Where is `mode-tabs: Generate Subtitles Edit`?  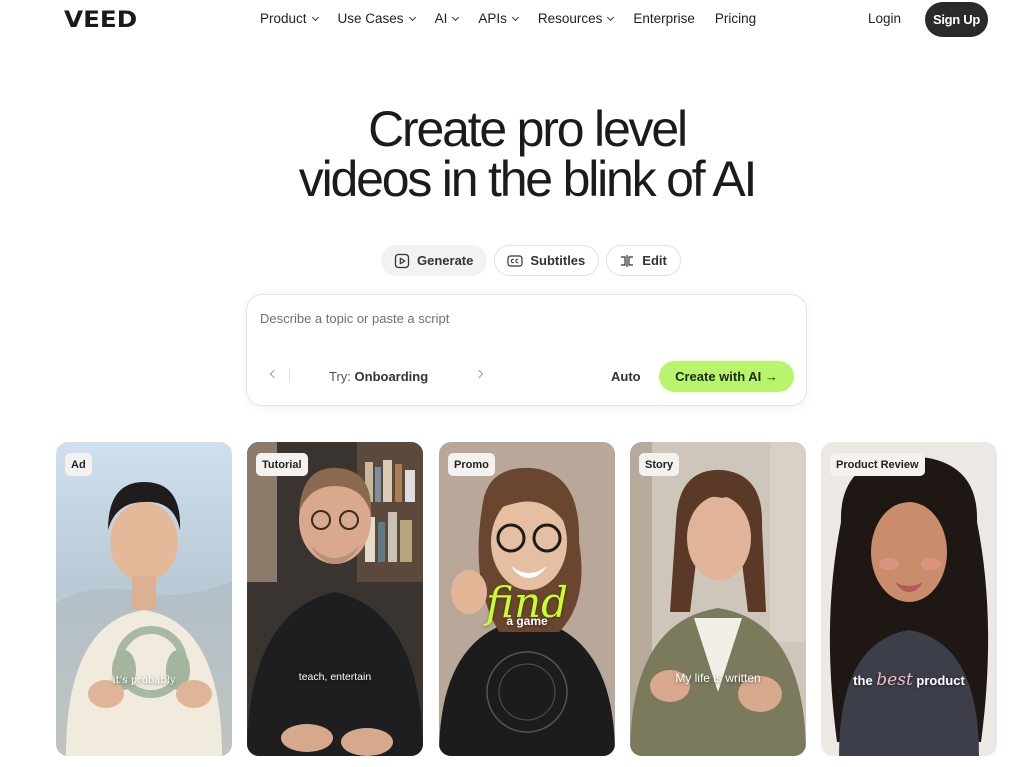
mode-tabs: Generate Subtitles Edit is located at coordinates (531, 260).